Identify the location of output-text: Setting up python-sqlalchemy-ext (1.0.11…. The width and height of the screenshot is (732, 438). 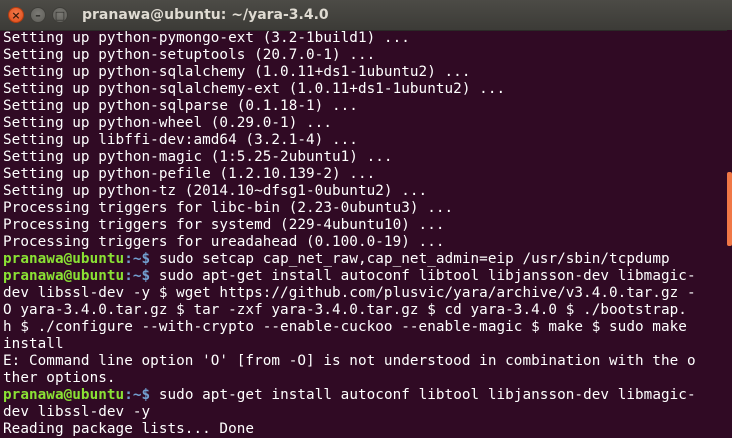
(254, 89).